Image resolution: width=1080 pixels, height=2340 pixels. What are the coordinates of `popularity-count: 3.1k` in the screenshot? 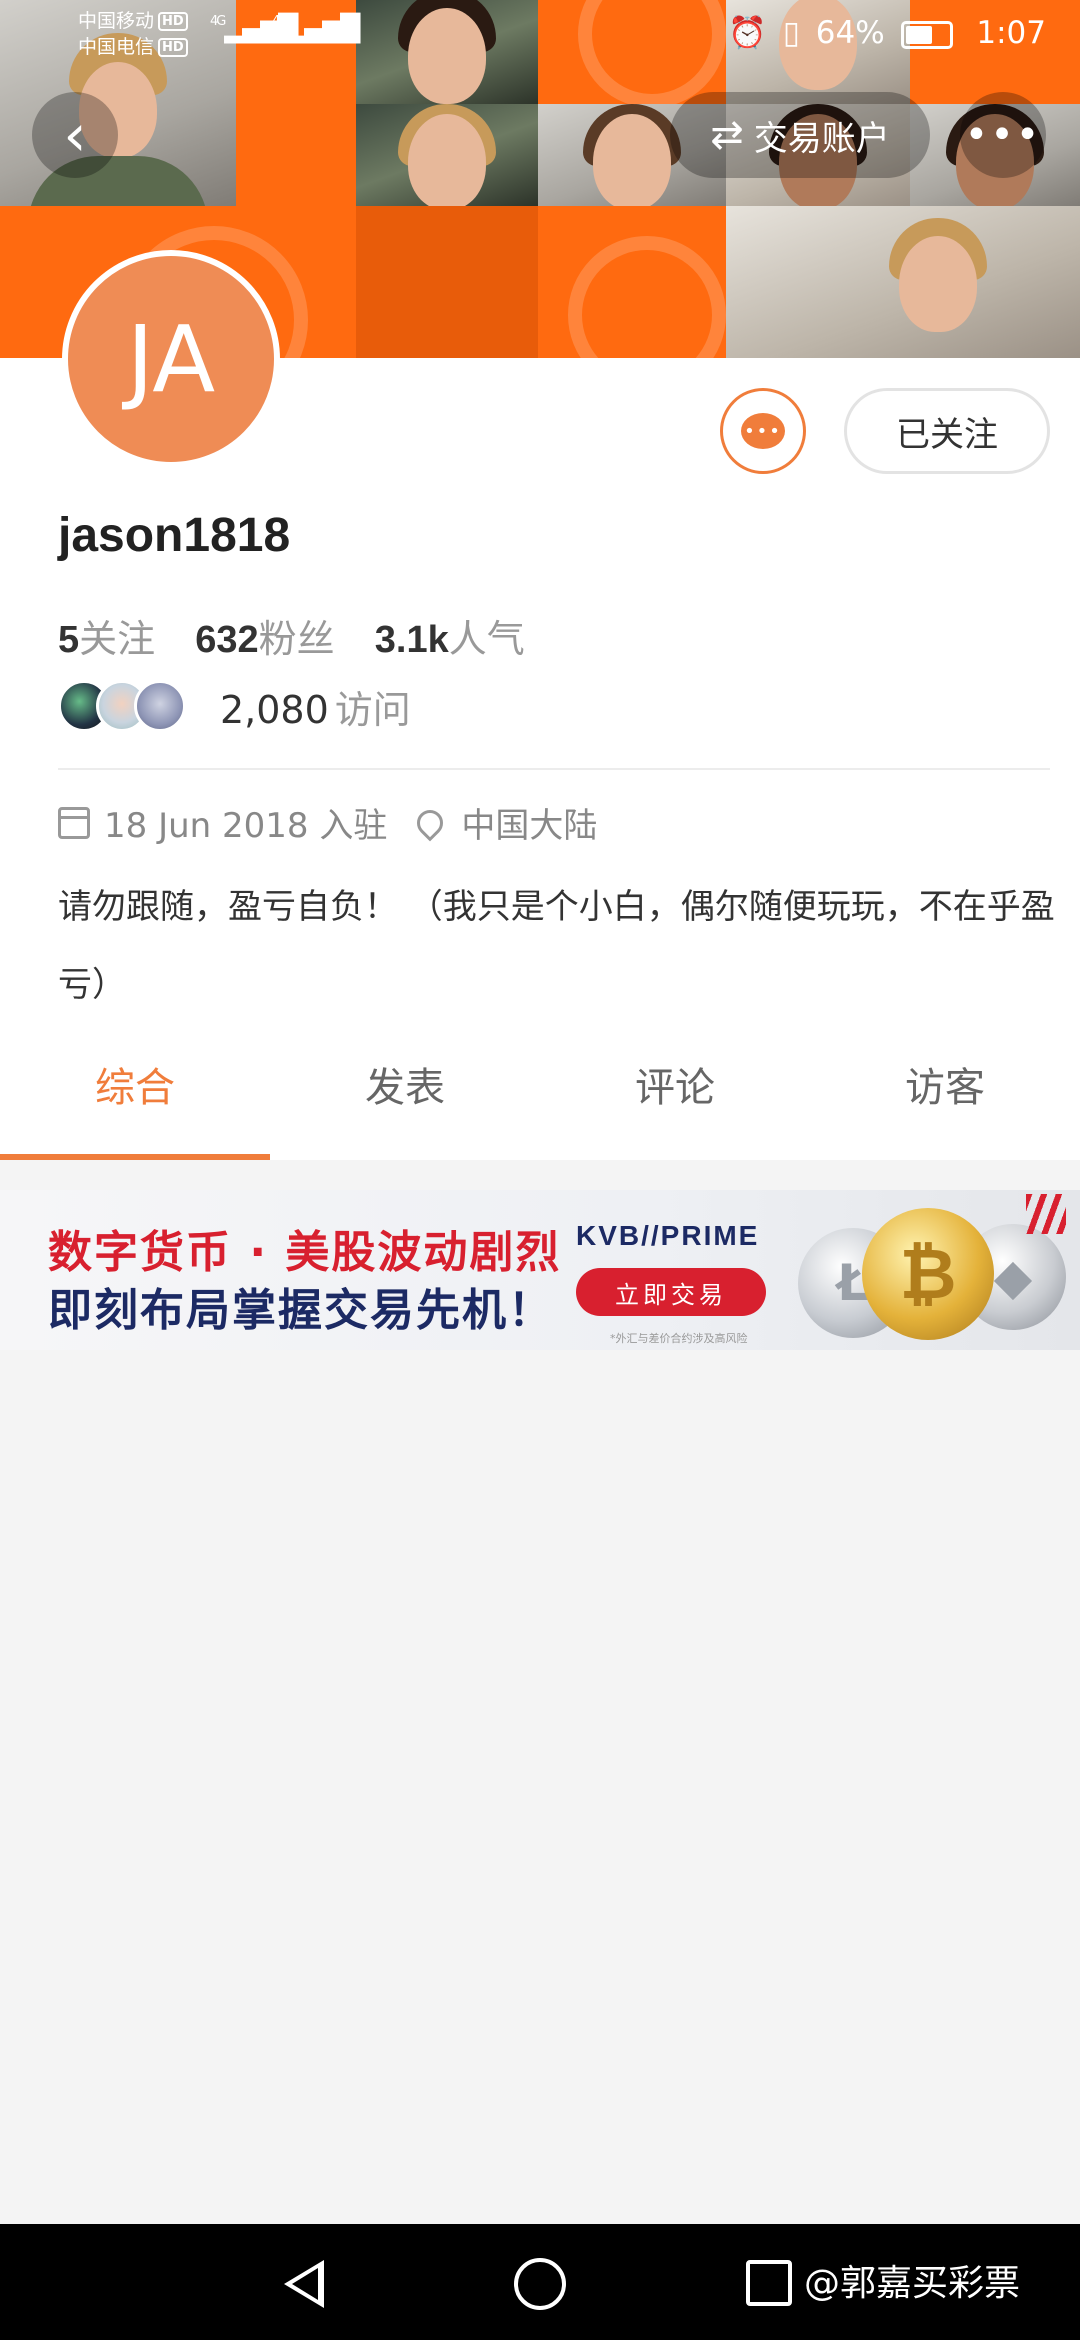 It's located at (411, 640).